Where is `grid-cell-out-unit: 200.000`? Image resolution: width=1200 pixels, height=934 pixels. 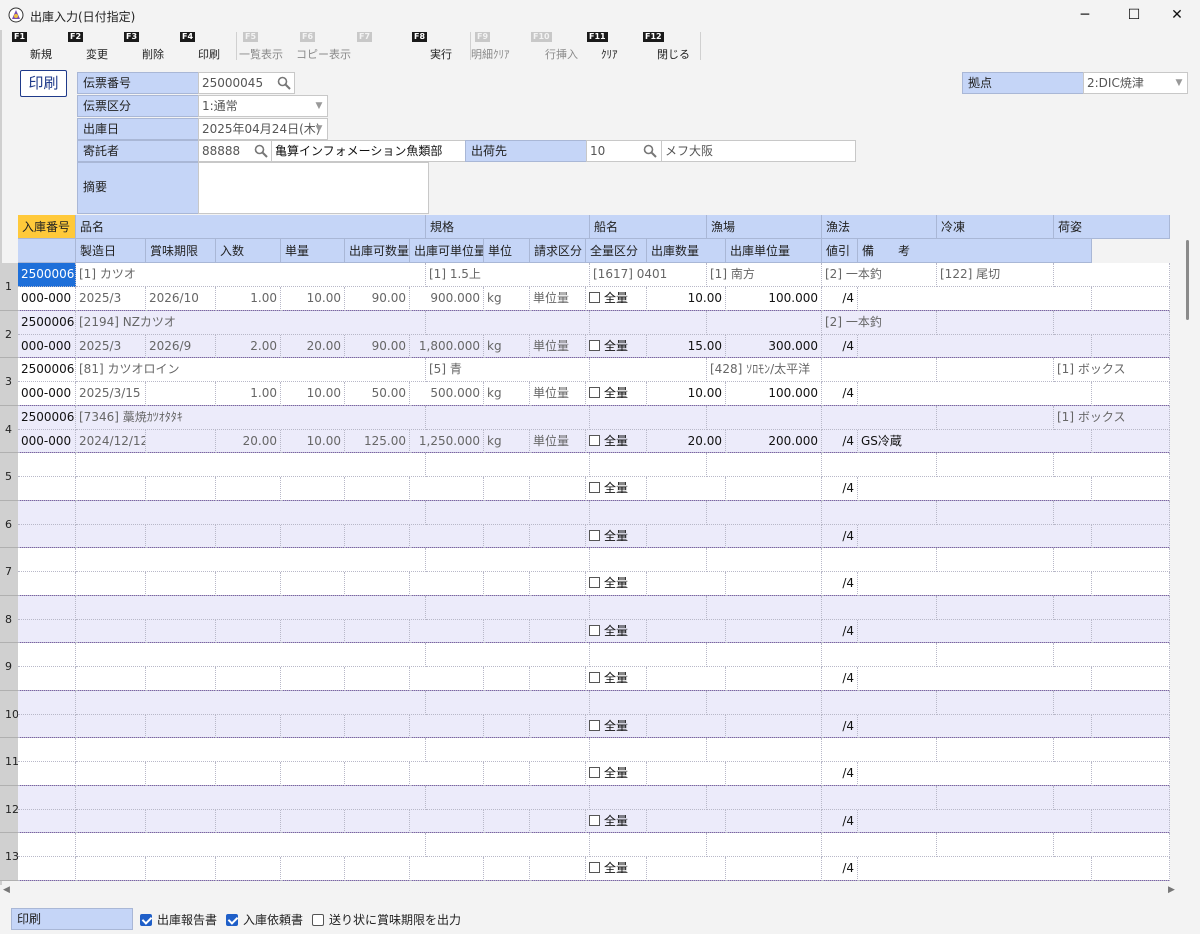
grid-cell-out-unit: 200.000 is located at coordinates (774, 441).